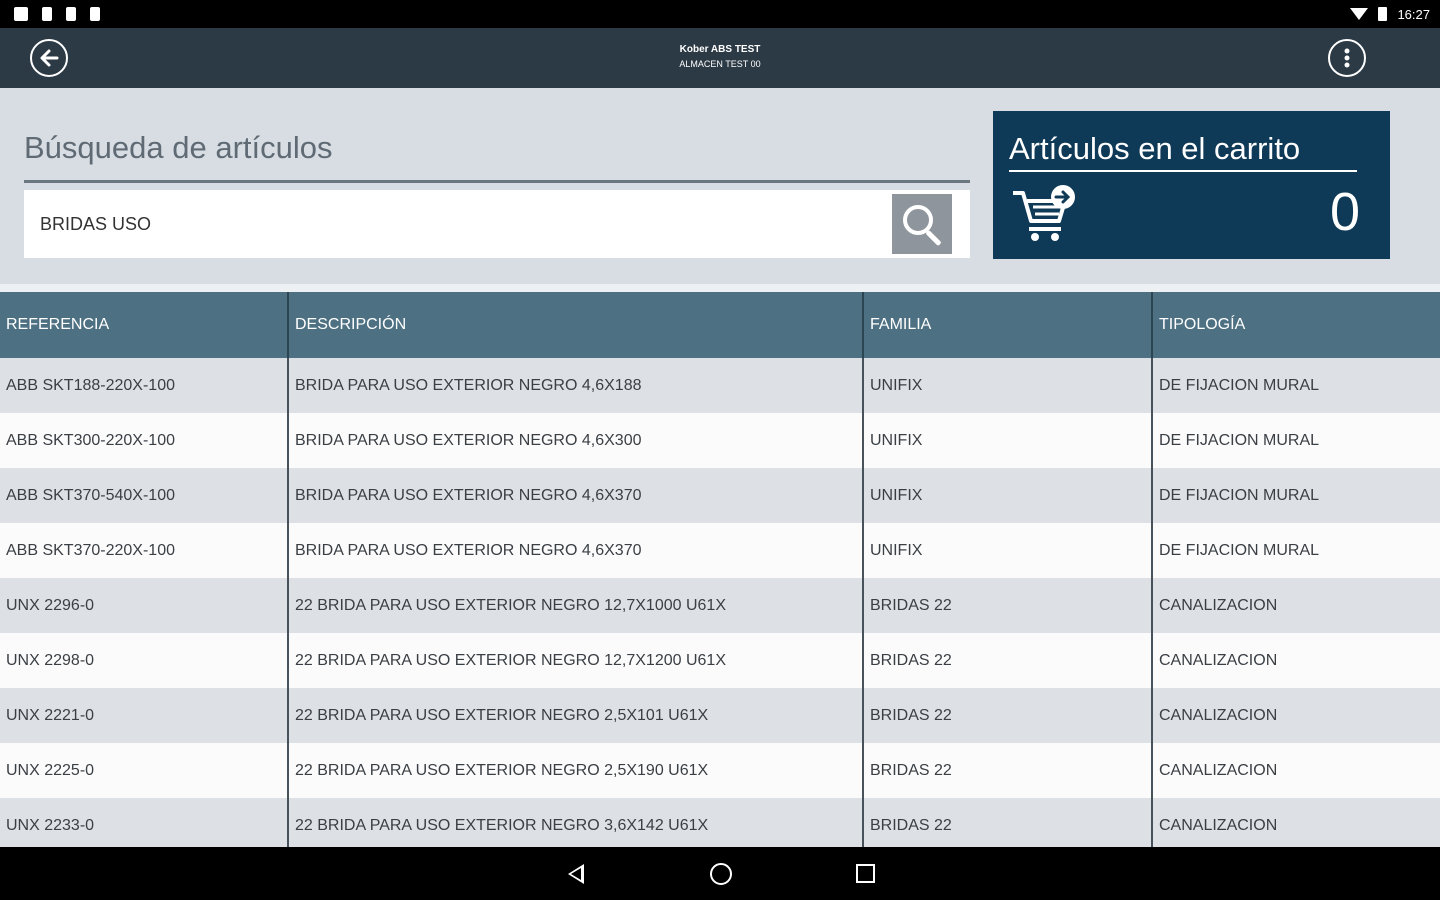 Image resolution: width=1440 pixels, height=900 pixels. What do you see at coordinates (144, 605) in the screenshot?
I see `cell-referencia: UNX 2296-0` at bounding box center [144, 605].